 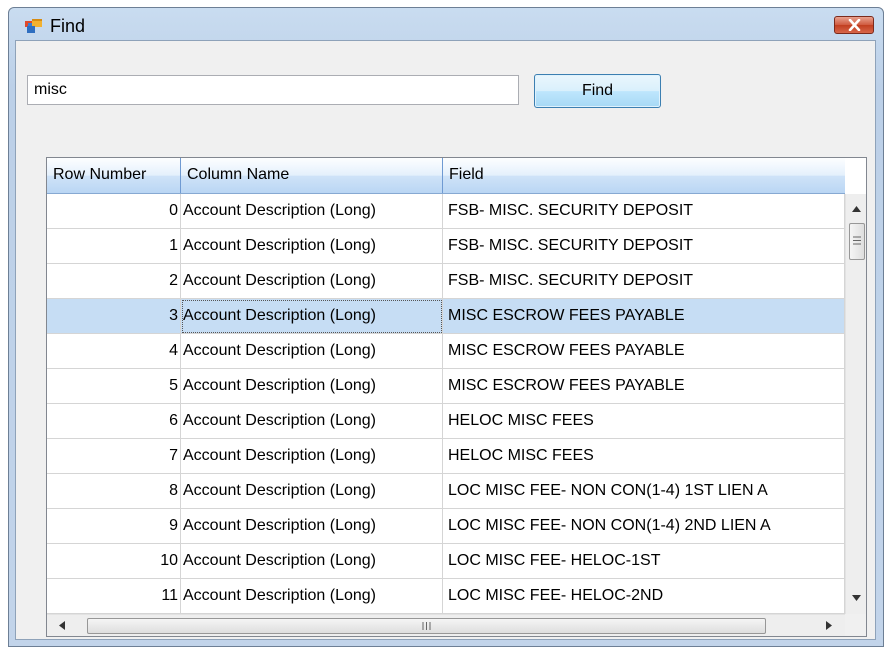 I want to click on grid-header: Row Number Column Name Field, so click(x=446, y=176).